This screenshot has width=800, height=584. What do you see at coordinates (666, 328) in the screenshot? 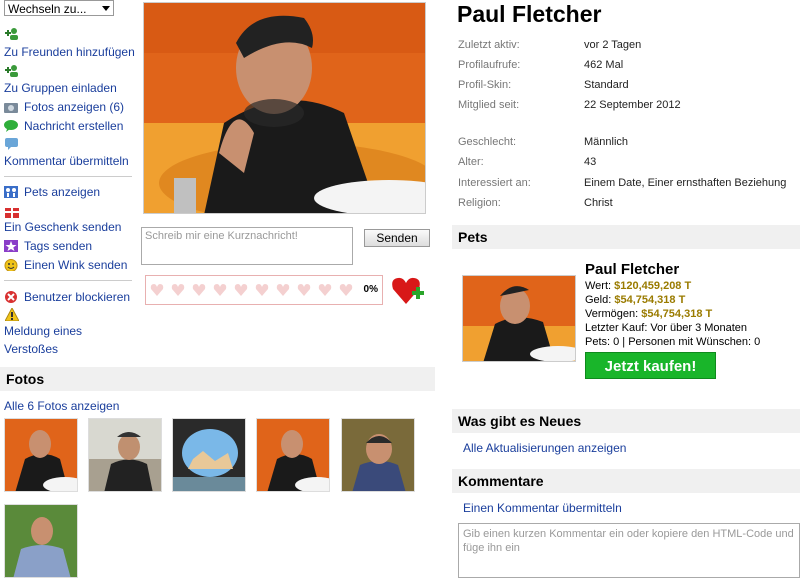
I see `pet-last-purchase: Letzter Kauf: Vor über 3 Monaten` at bounding box center [666, 328].